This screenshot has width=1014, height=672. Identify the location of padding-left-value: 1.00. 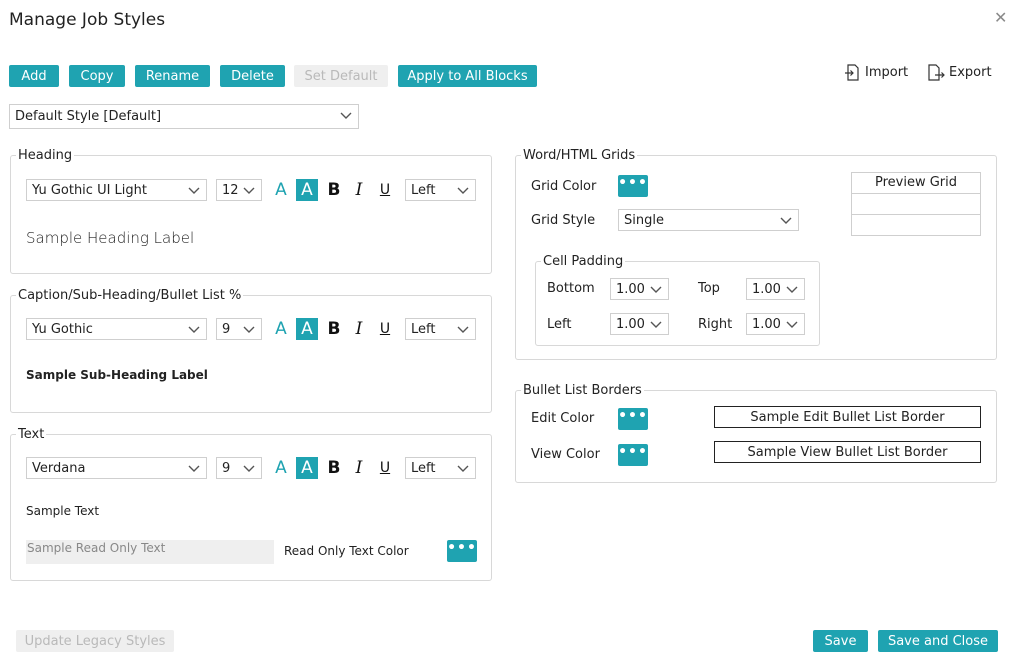
(630, 324).